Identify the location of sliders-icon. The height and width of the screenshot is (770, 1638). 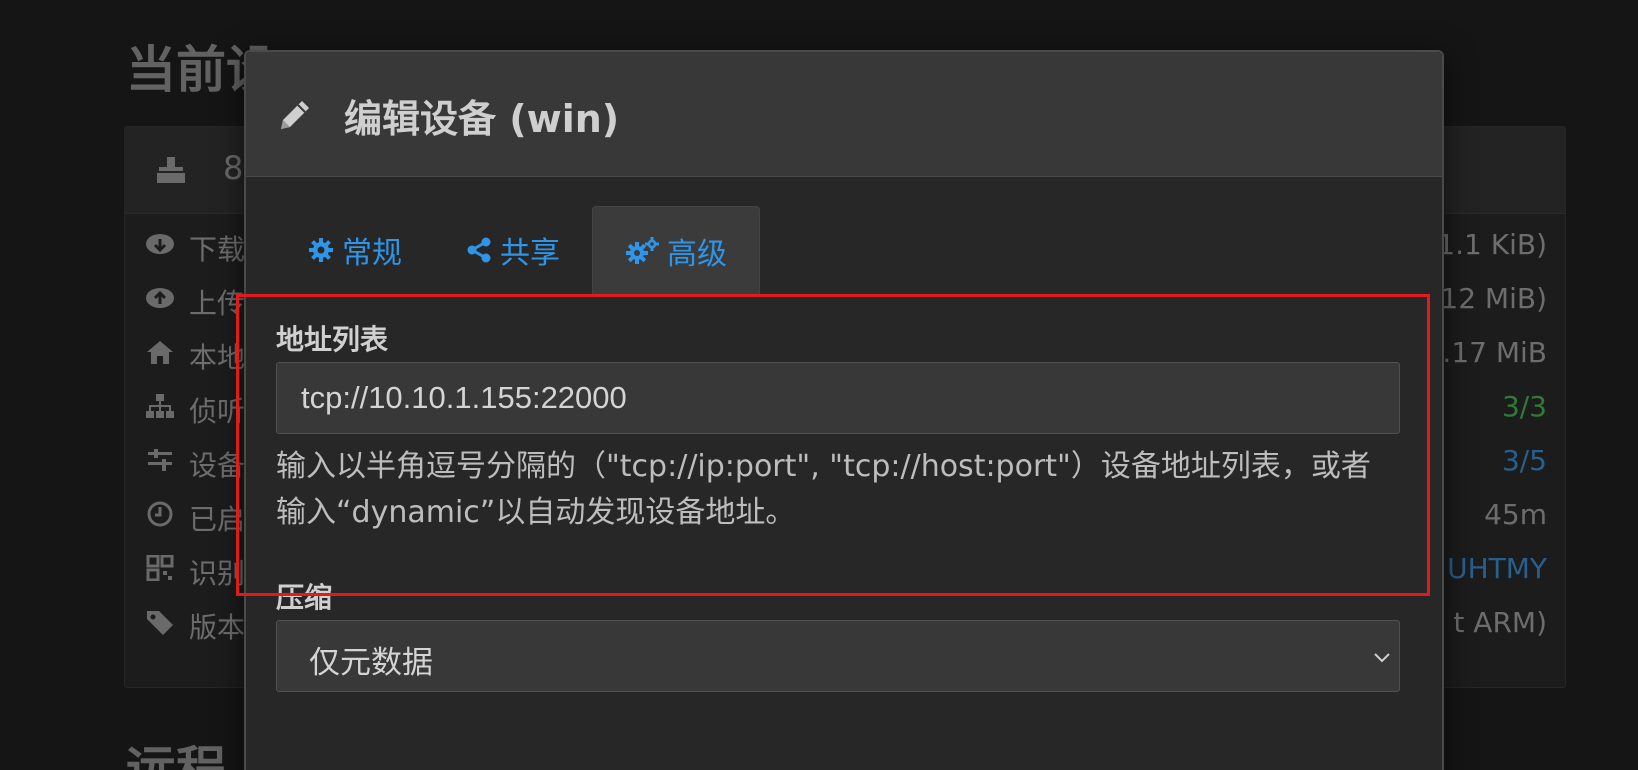
(160, 460).